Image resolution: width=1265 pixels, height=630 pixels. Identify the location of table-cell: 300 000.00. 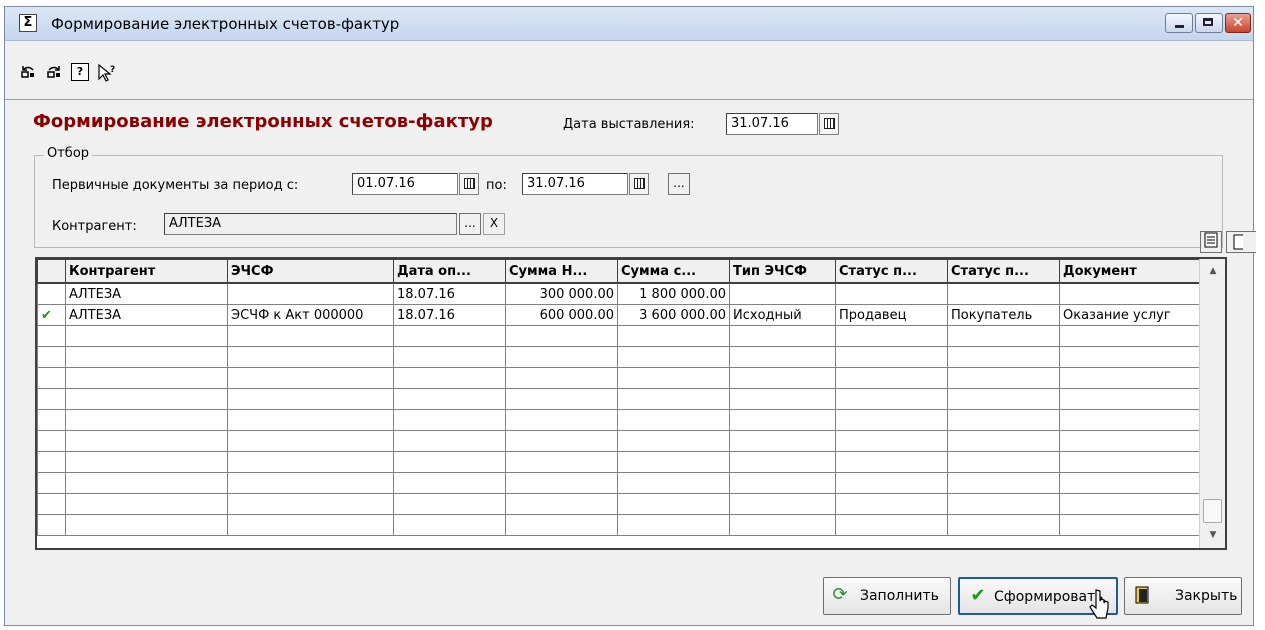
(561, 293).